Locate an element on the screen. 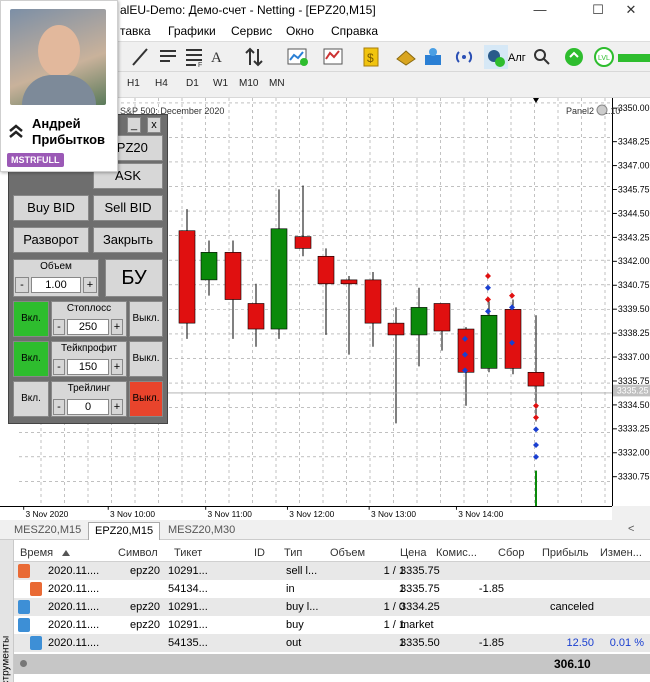  panel-close-button: x is located at coordinates (154, 125).